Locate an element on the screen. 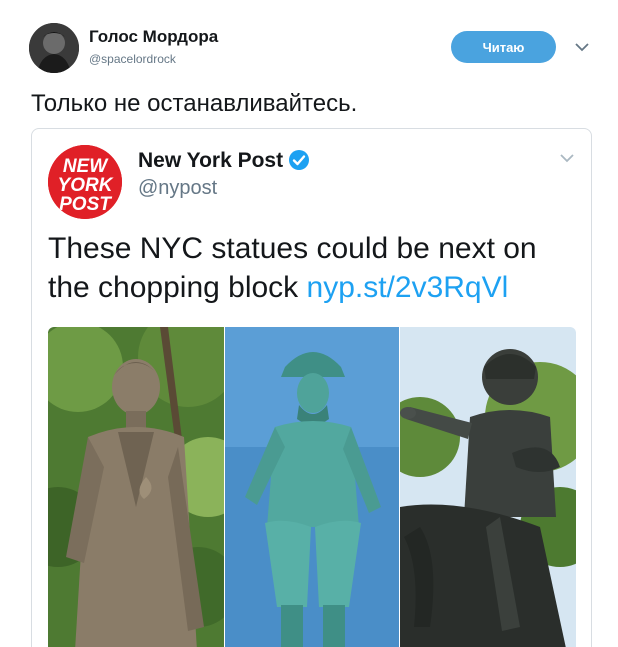 The image size is (618, 647). quoted-tweet-link: nyp.st/2v3RqVl is located at coordinates (408, 287).